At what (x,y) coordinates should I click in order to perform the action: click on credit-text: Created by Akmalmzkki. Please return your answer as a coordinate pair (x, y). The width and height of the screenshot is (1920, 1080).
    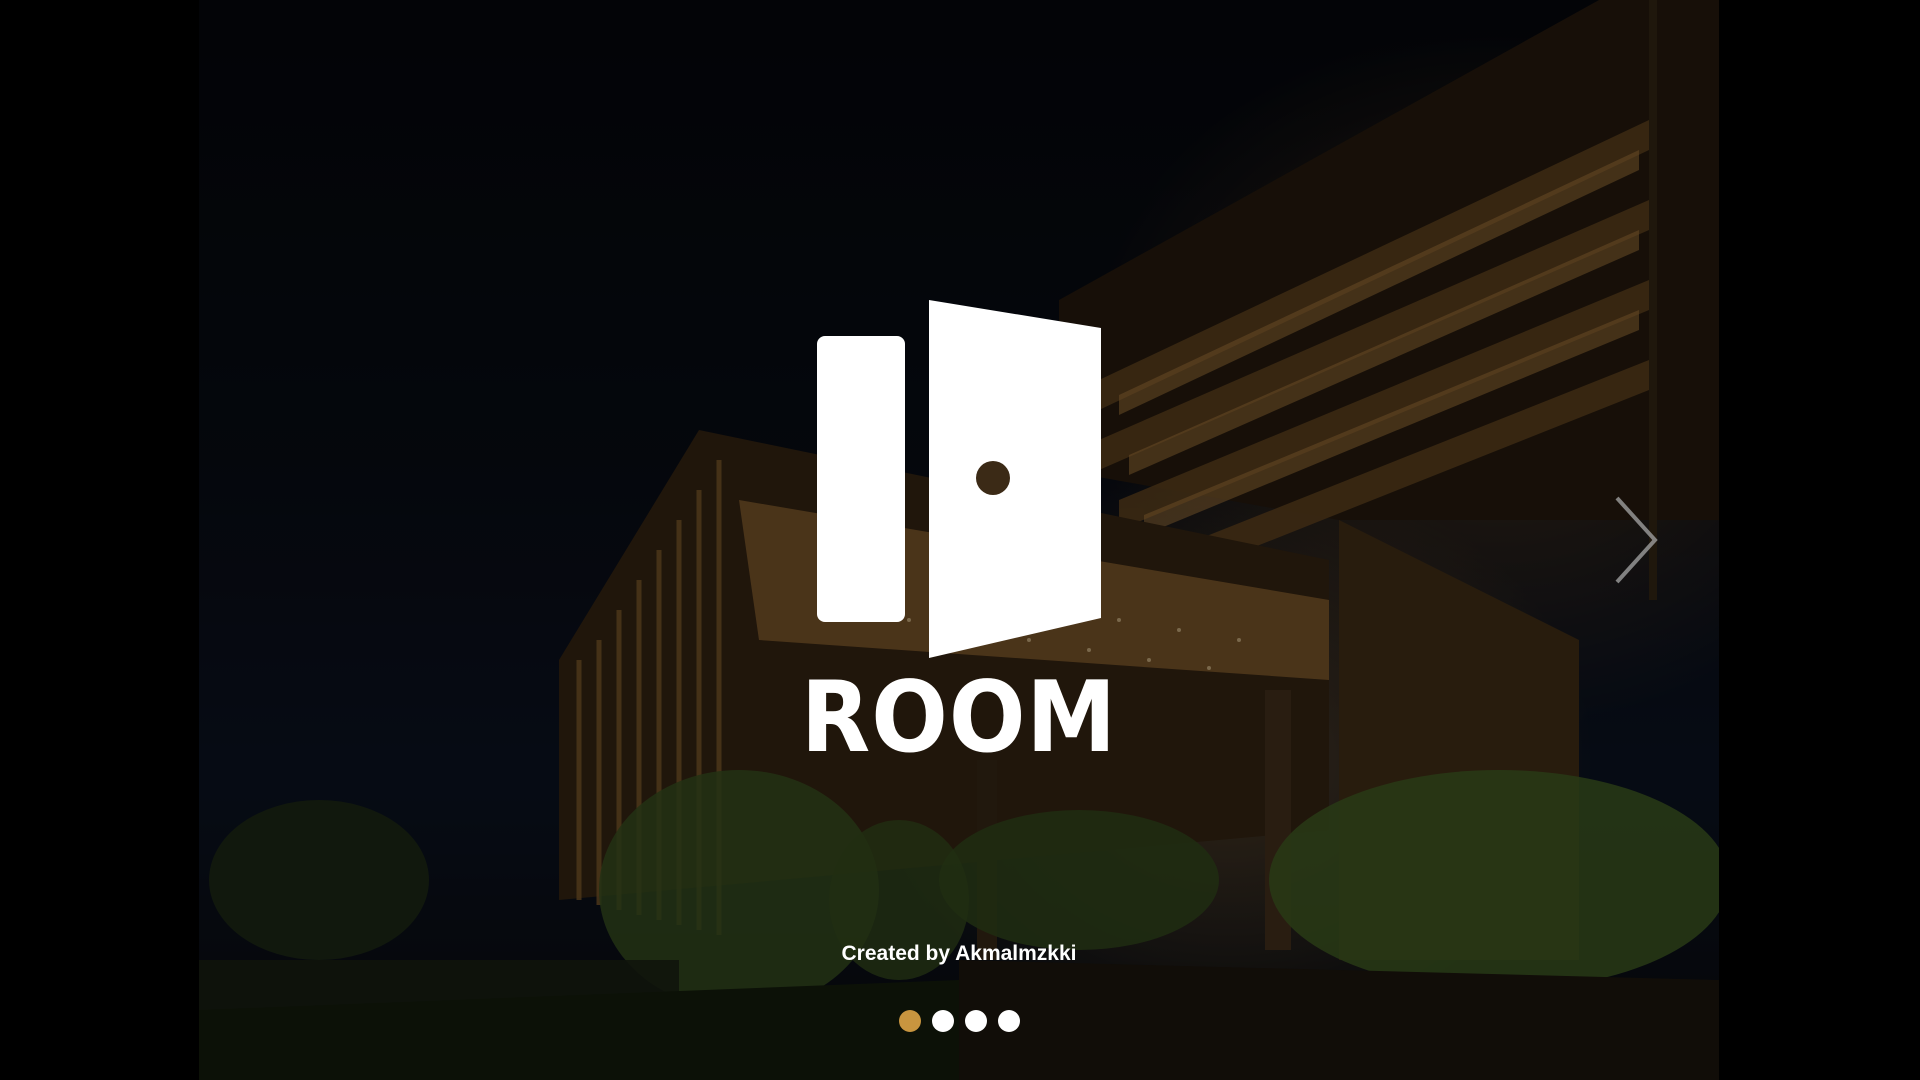
    Looking at the image, I should click on (959, 953).